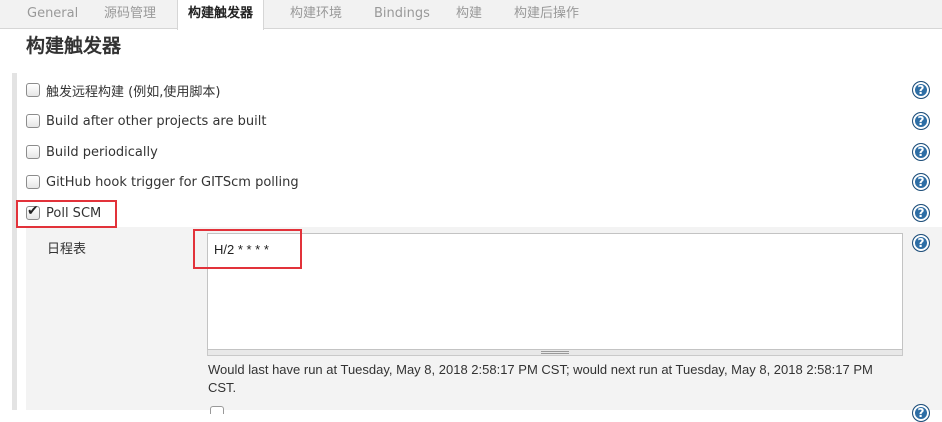 This screenshot has height=422, width=942. I want to click on trigger-build-after-other-projects: Build after other projects are built, so click(146, 121).